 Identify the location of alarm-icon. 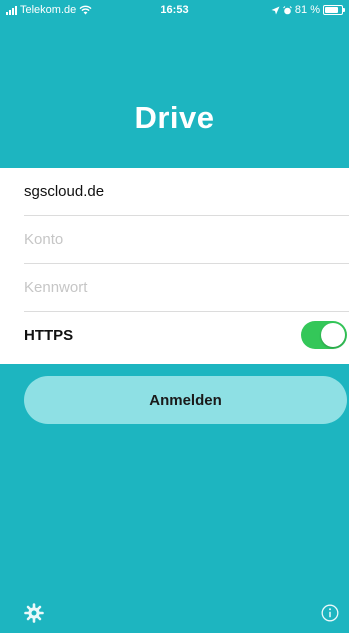
(287, 9).